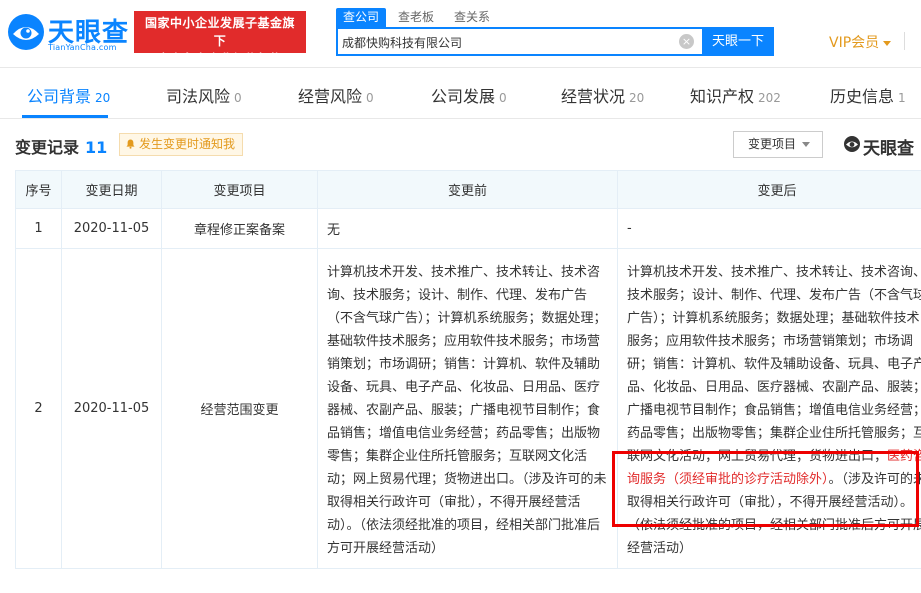 The image size is (921, 593). I want to click on tianyancha-logo: 天眼查 TianYanCha.com, so click(67, 32).